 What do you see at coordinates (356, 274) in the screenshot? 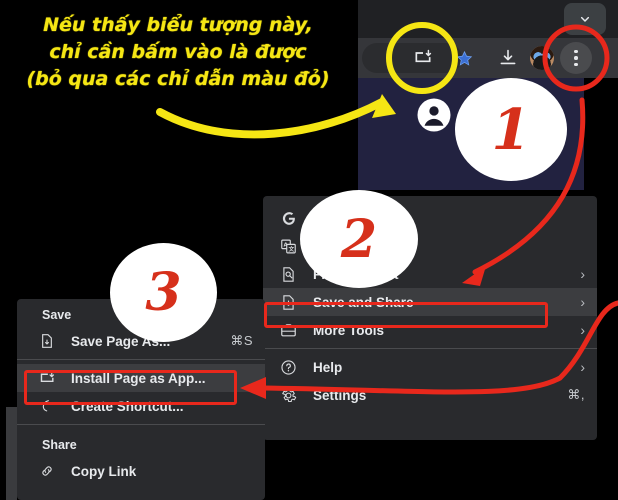
I see `menu-item-label: Find and Edit` at bounding box center [356, 274].